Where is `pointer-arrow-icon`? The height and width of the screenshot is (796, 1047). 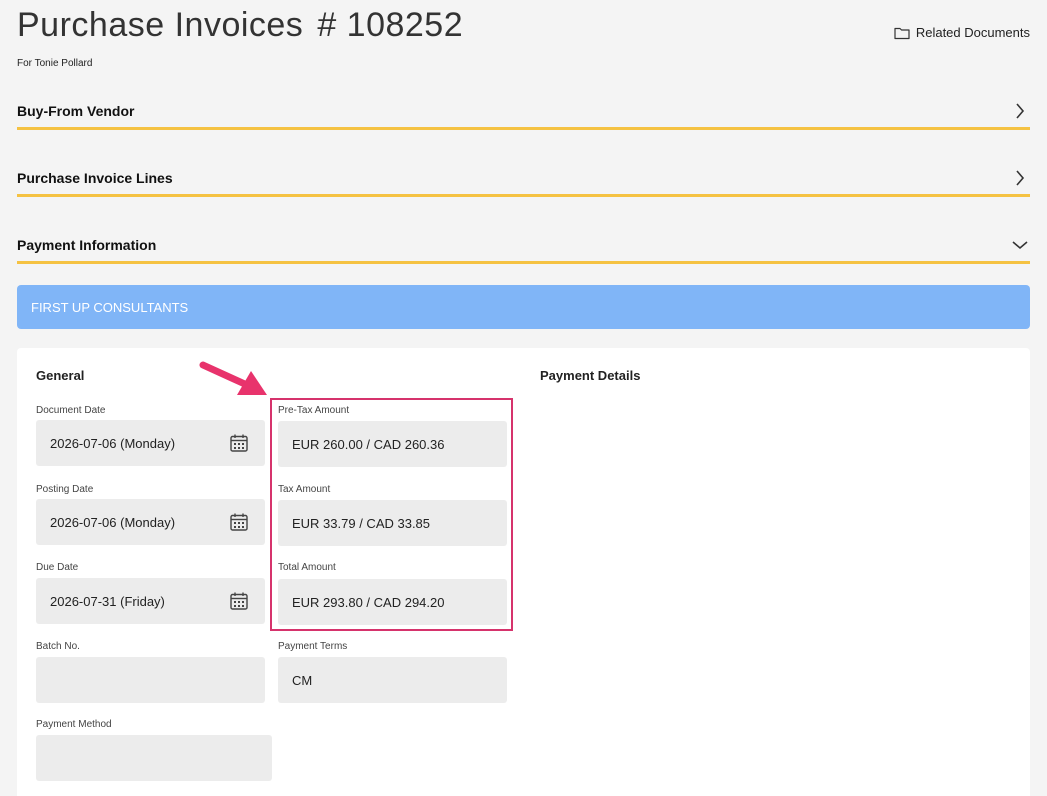
pointer-arrow-icon is located at coordinates (233, 378).